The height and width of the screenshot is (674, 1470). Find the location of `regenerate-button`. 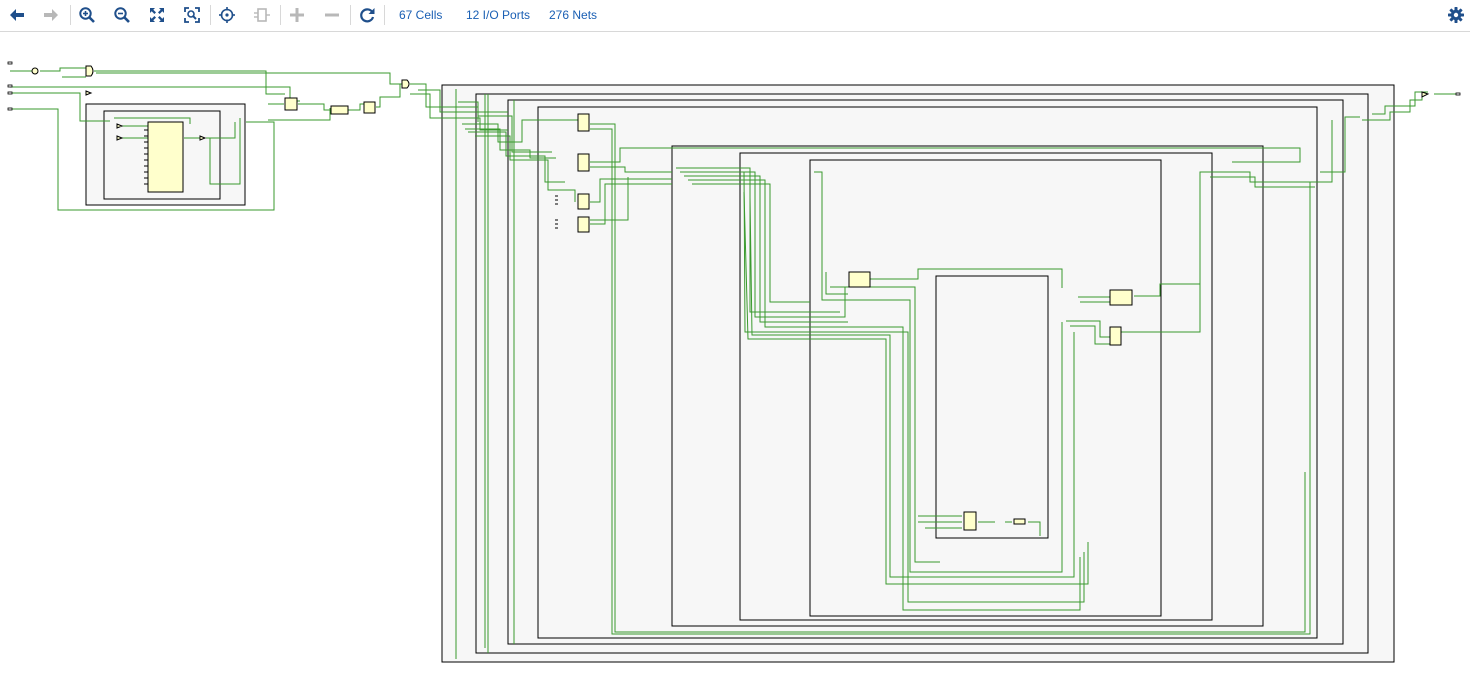

regenerate-button is located at coordinates (262, 15).